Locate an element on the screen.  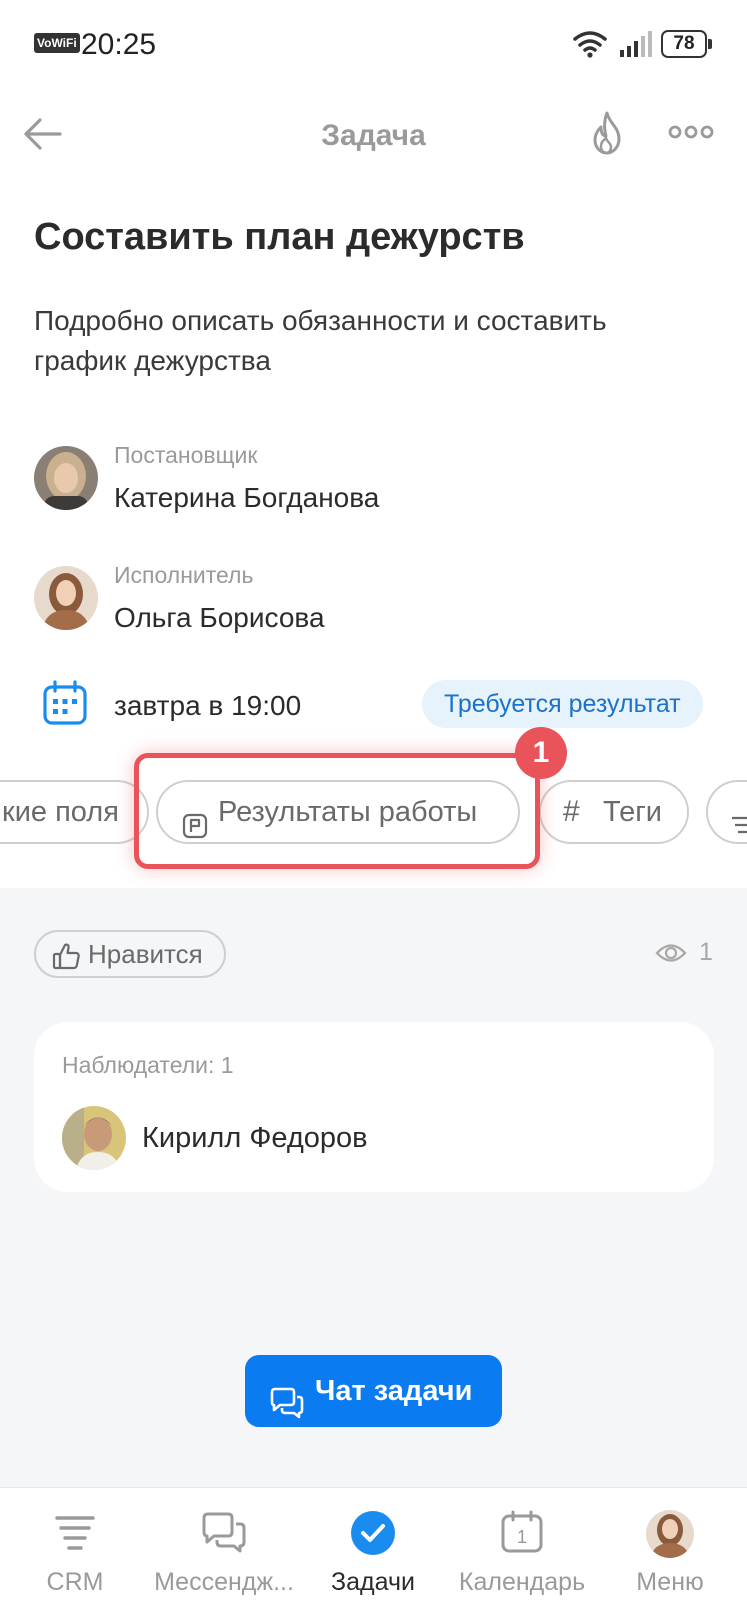
tab-menu: Меню is located at coordinates (670, 1554).